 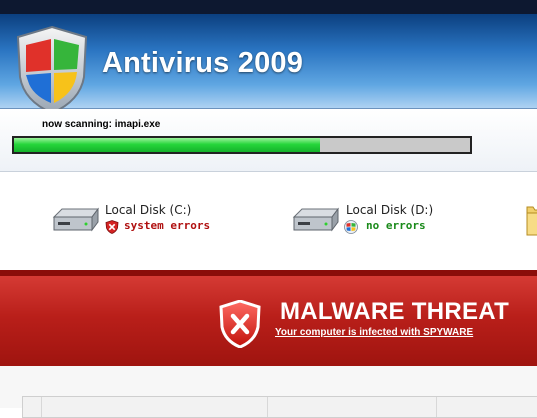 I want to click on threat-title: MALWARE THREAT, so click(x=395, y=311).